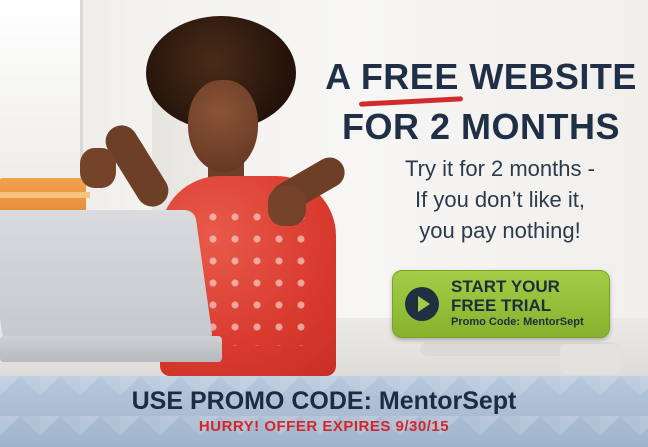  Describe the element at coordinates (111, 349) in the screenshot. I see `laptop-base` at that location.